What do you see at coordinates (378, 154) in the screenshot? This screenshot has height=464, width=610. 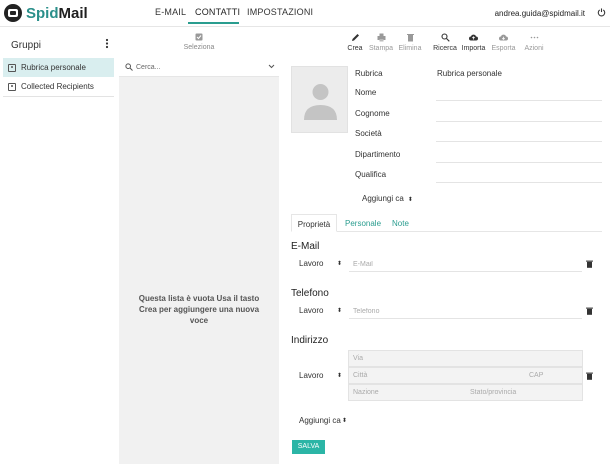 I see `label-dipartimento: Dipartimento` at bounding box center [378, 154].